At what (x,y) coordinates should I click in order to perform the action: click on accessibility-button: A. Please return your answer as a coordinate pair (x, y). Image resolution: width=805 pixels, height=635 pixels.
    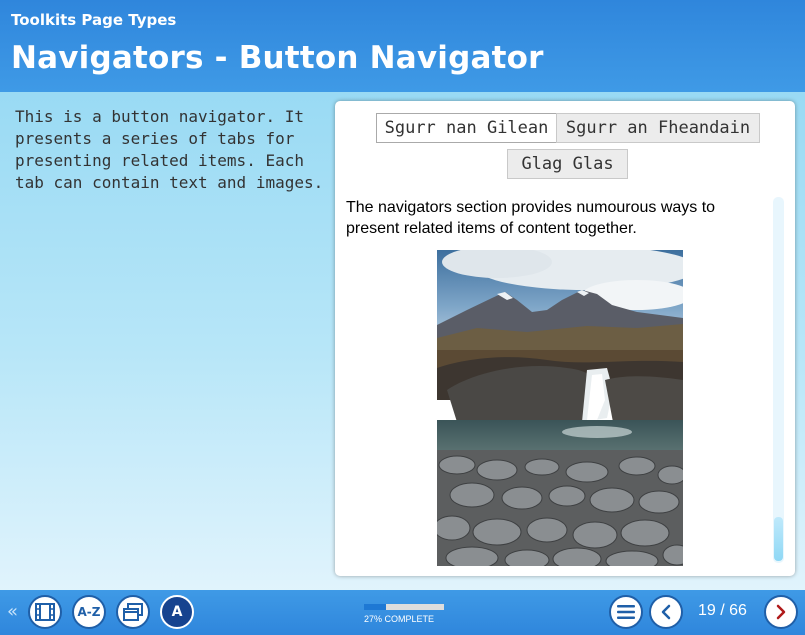
    Looking at the image, I should click on (177, 612).